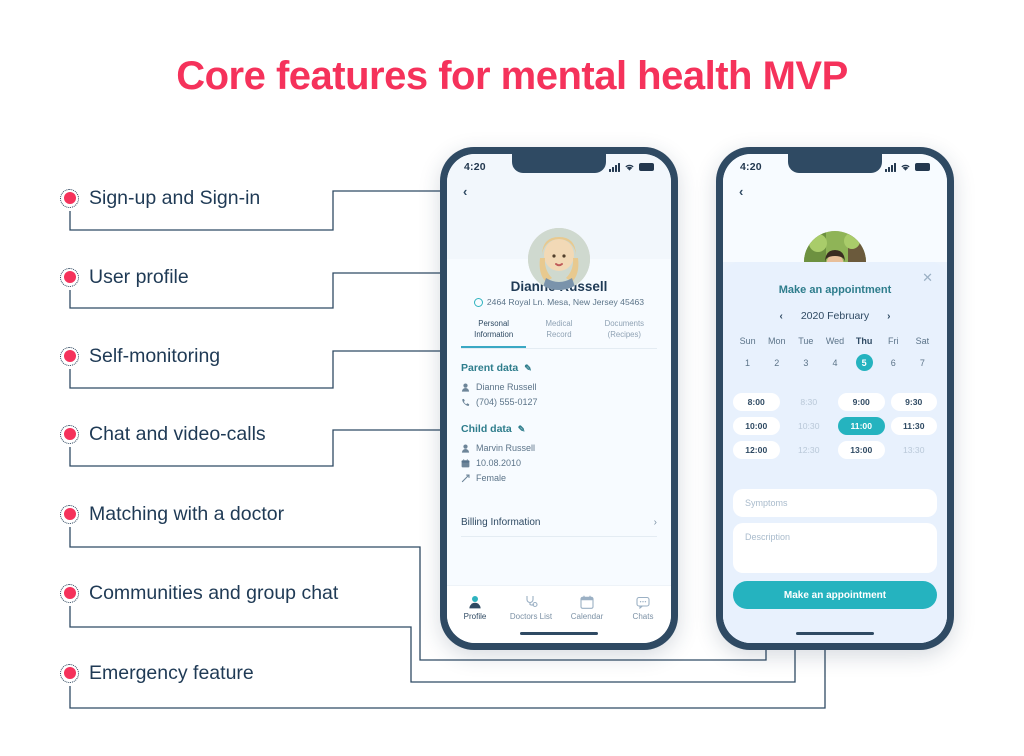  I want to click on tabbar-item-doctors-list: Doctors List, so click(531, 607).